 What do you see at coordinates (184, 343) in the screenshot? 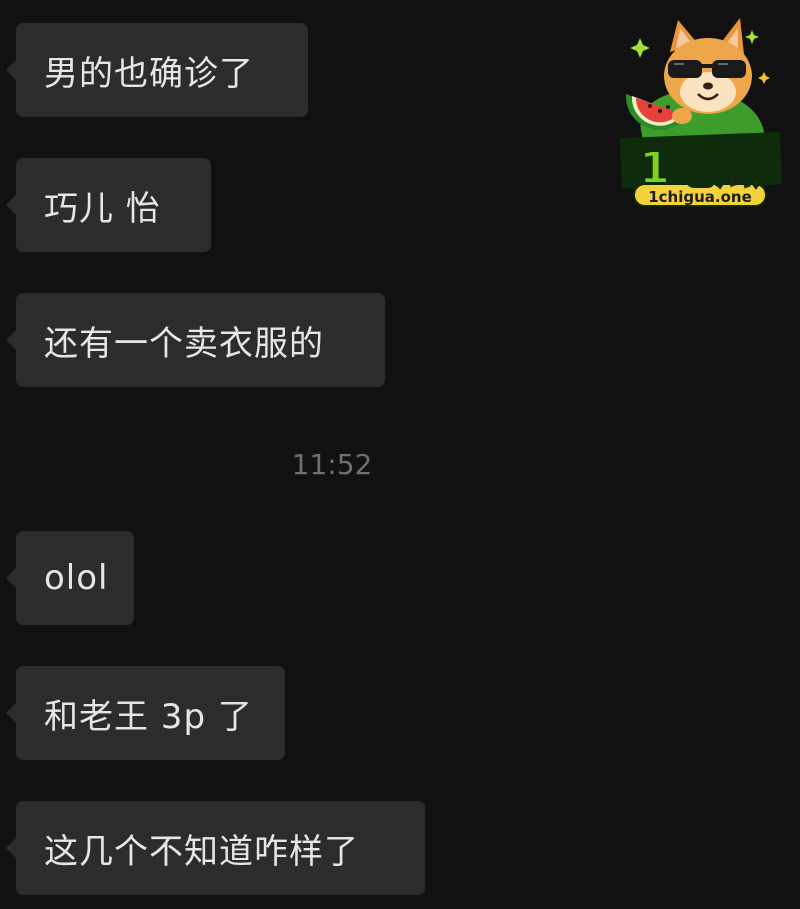
I see `message-text: 还有一个卖衣服的` at bounding box center [184, 343].